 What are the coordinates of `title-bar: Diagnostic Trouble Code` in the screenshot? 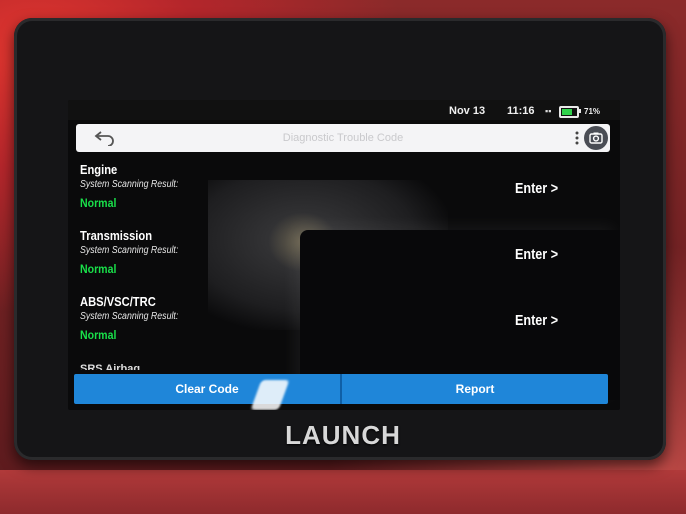 It's located at (343, 138).